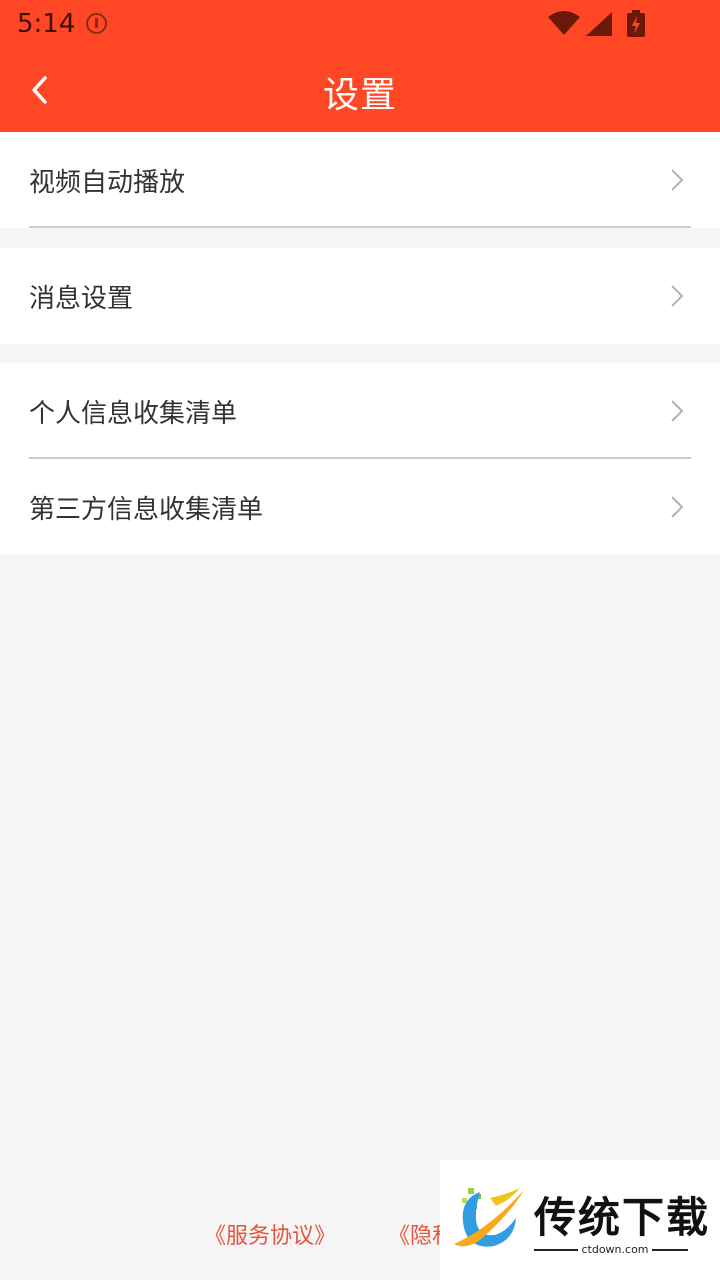  Describe the element at coordinates (622, 1217) in the screenshot. I see `watermark-brand: 传统下载` at that location.